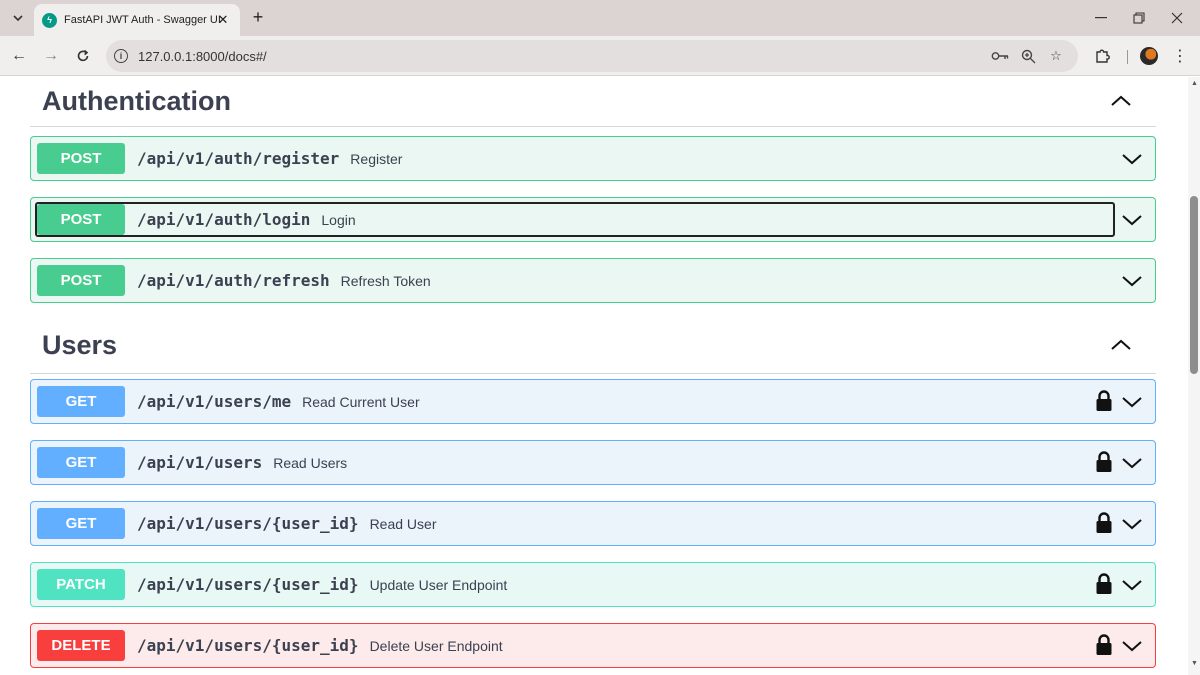 The image size is (1200, 675). What do you see at coordinates (1101, 18) in the screenshot?
I see `minimize-icon` at bounding box center [1101, 18].